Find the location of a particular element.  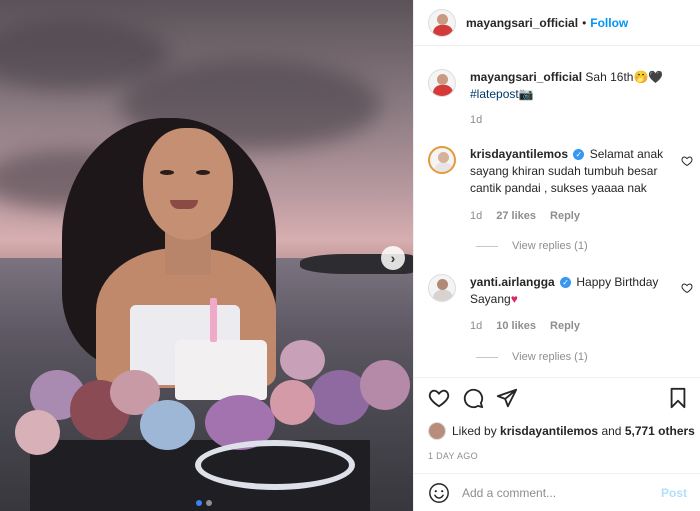

face is located at coordinates (188, 184).